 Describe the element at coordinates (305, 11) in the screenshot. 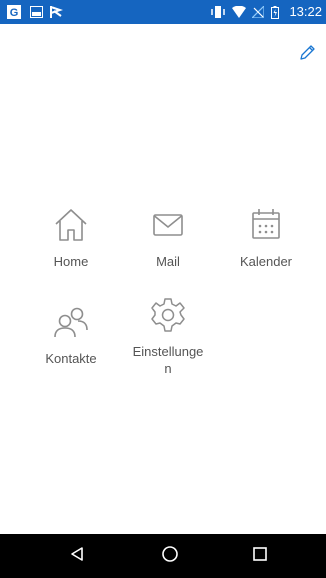

I see `status-time: 13:22` at that location.